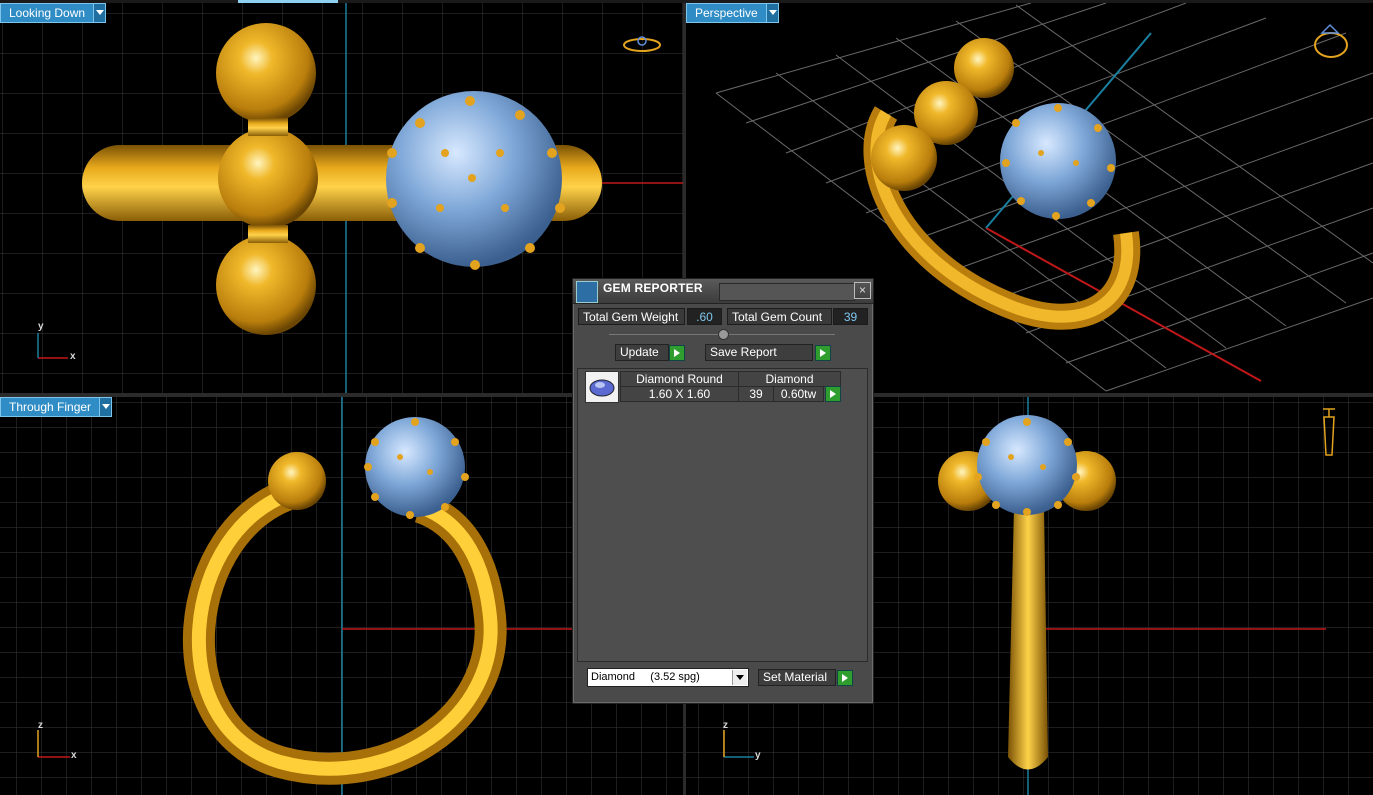  I want to click on total-count-value: 39, so click(850, 316).